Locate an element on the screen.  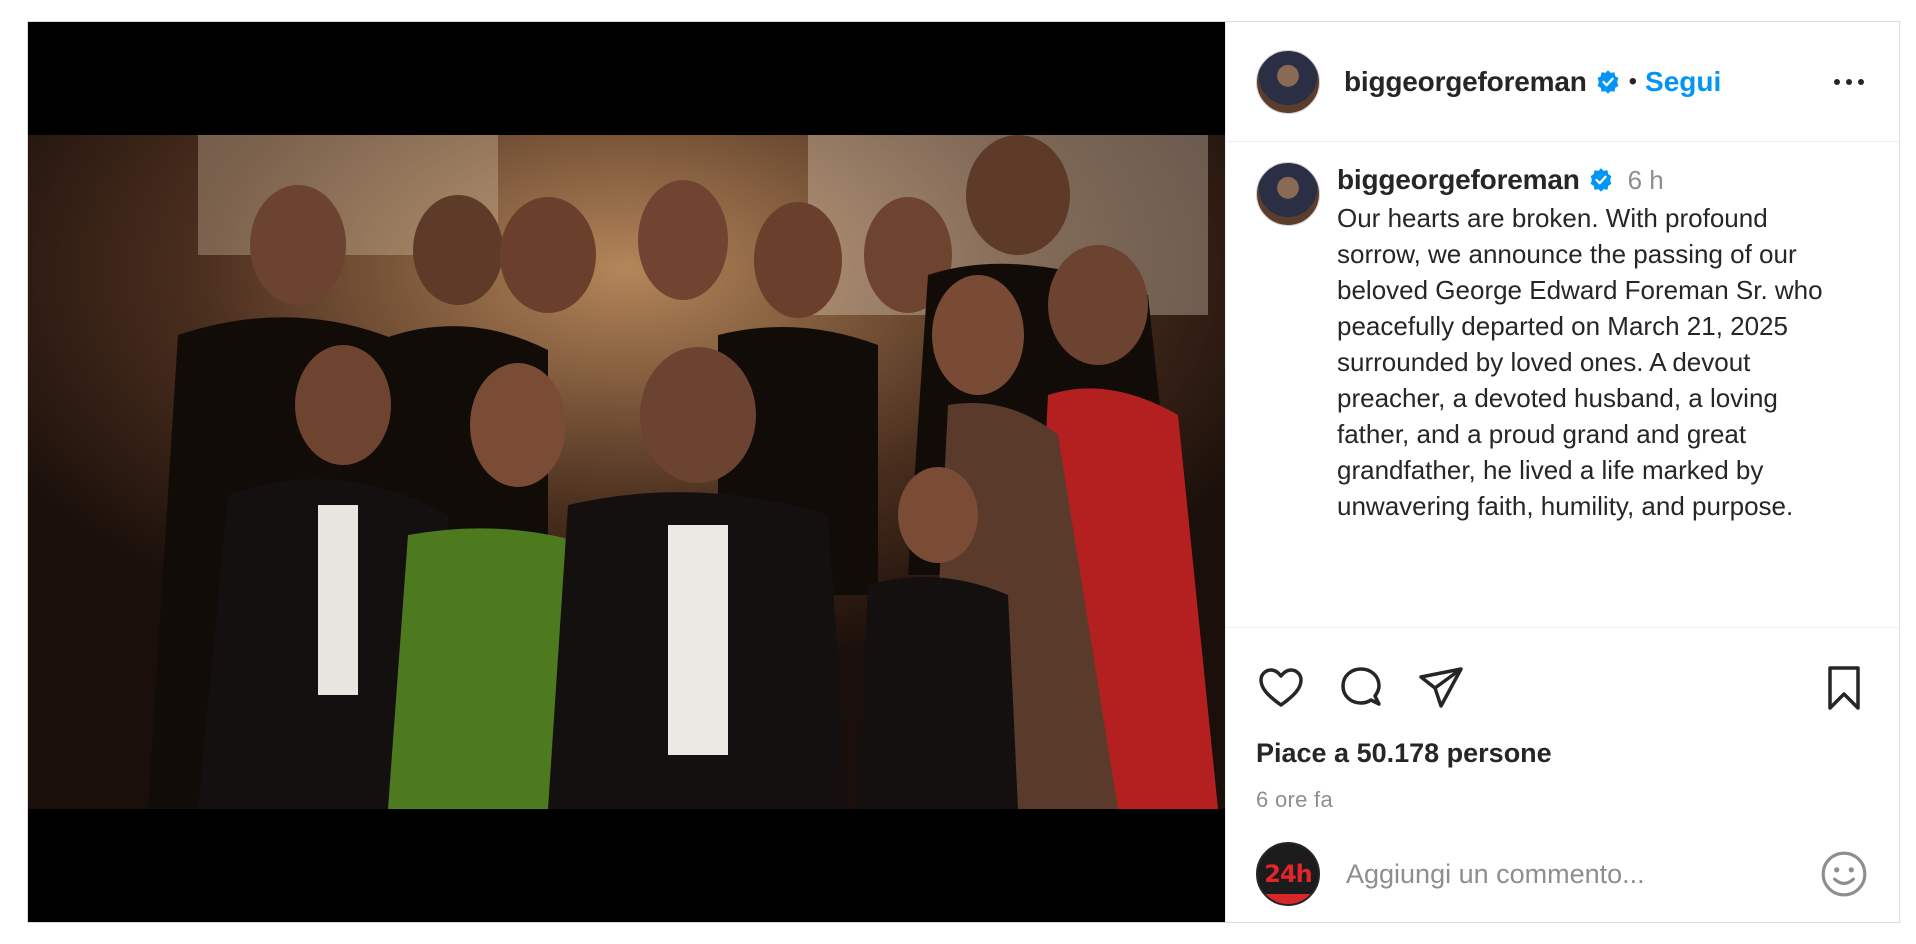
current-user-avatar: 24h is located at coordinates (1288, 874).